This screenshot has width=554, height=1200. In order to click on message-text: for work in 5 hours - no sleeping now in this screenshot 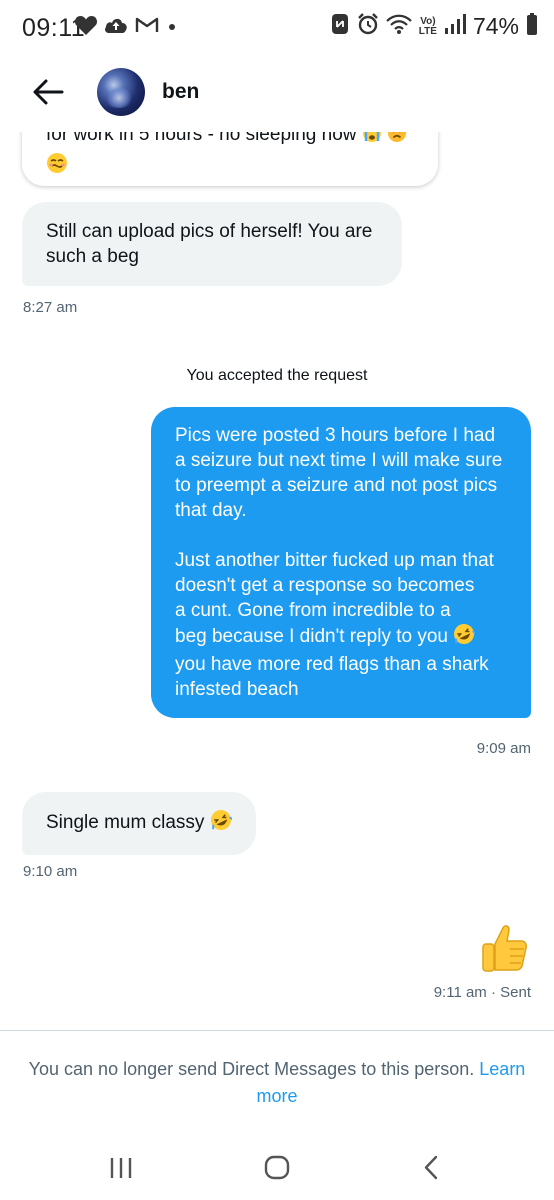, I will do `click(226, 141)`.